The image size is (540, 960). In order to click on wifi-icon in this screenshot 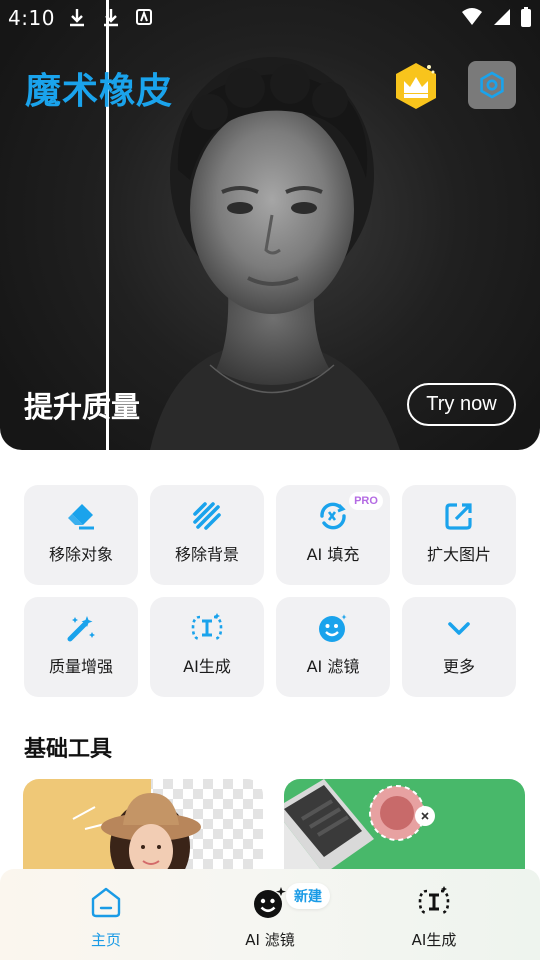, I will do `click(472, 16)`.